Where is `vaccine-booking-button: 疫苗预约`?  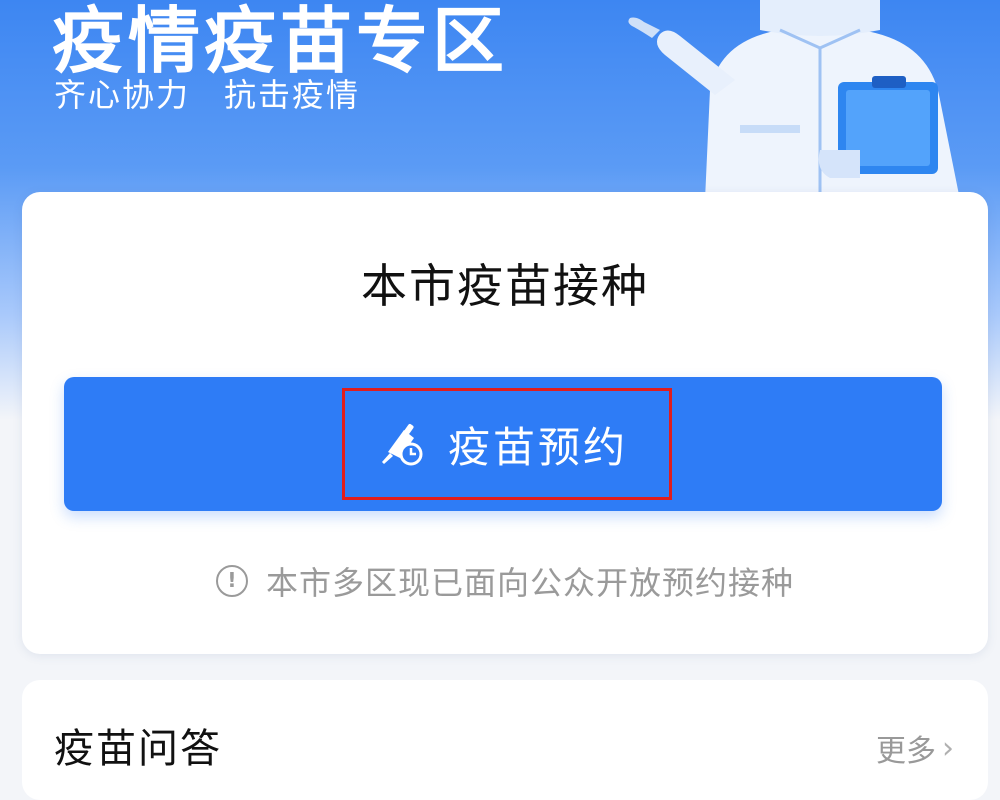 vaccine-booking-button: 疫苗预约 is located at coordinates (503, 444).